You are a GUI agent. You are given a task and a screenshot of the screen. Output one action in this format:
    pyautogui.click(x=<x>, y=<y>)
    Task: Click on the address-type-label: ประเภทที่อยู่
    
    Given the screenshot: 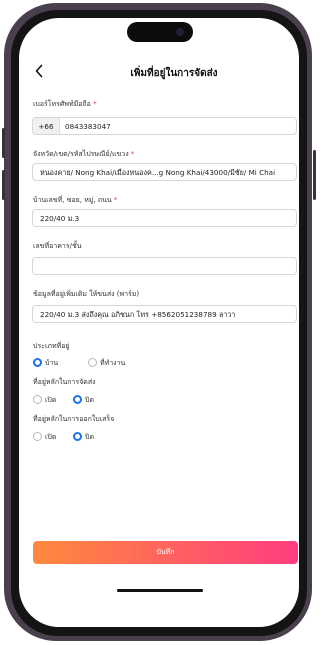 What is the action you would take?
    pyautogui.click(x=51, y=346)
    